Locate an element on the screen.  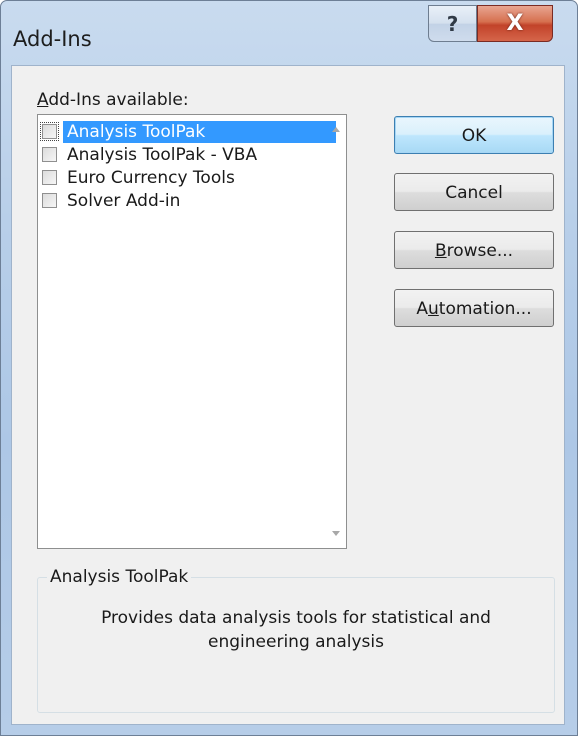
title-bar: Add-Ins ? X is located at coordinates (289, 33).